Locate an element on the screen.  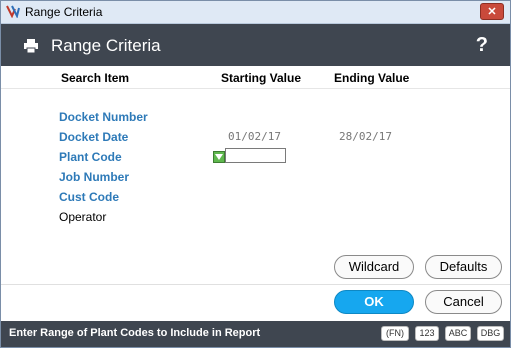
label-docket-date: Docket Date is located at coordinates (93, 137).